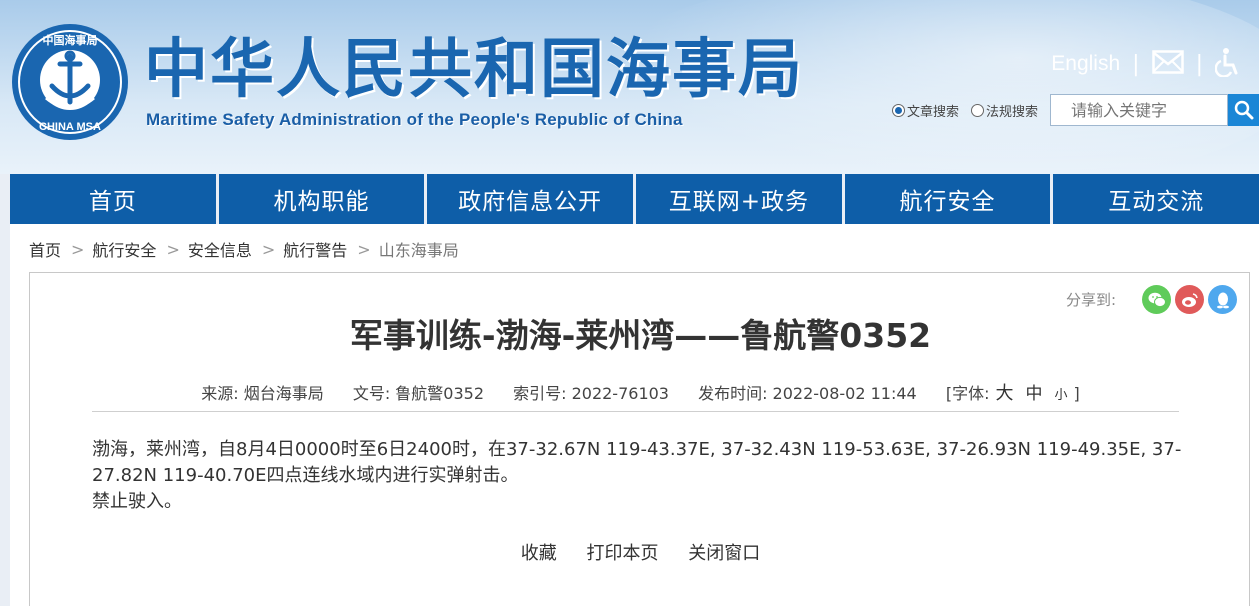 The image size is (1259, 606). Describe the element at coordinates (419, 249) in the screenshot. I see `breadcrumb-current: 山东海事局` at that location.